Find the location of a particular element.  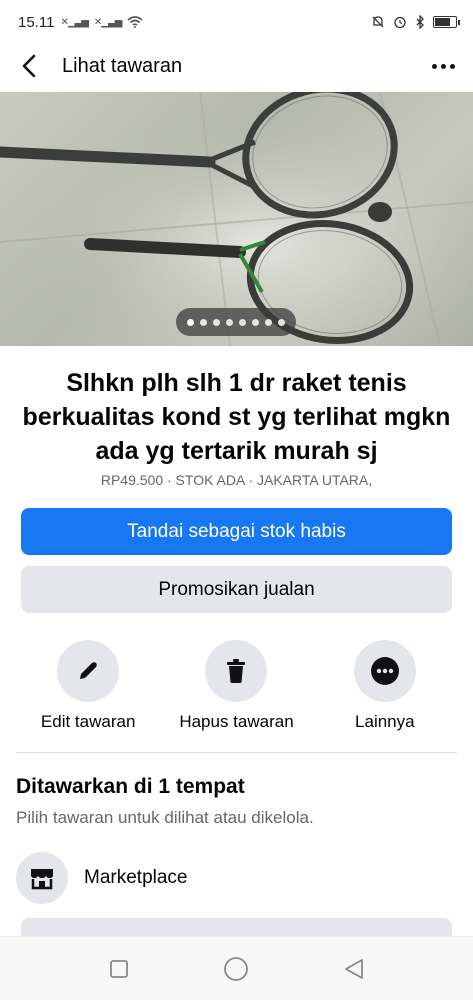

place-item-marketplace: Marketplace is located at coordinates (102, 878).